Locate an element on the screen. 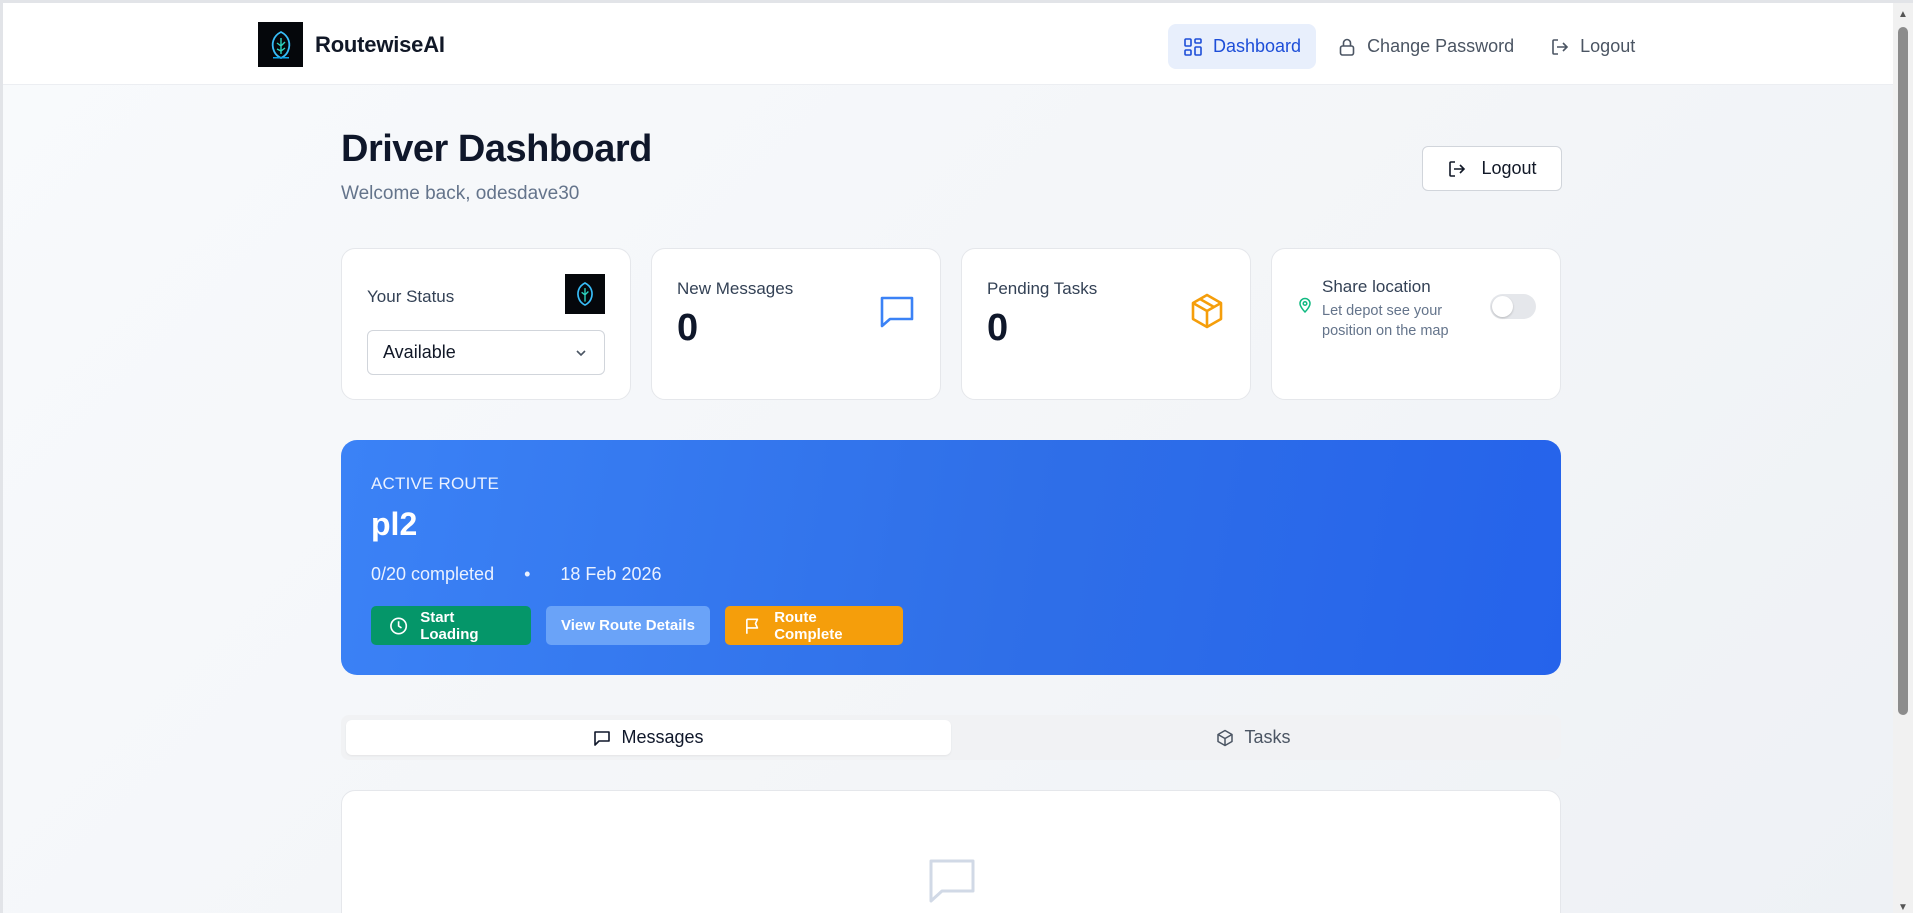 The width and height of the screenshot is (1913, 913). view-route-details-button: View Route Details is located at coordinates (628, 625).